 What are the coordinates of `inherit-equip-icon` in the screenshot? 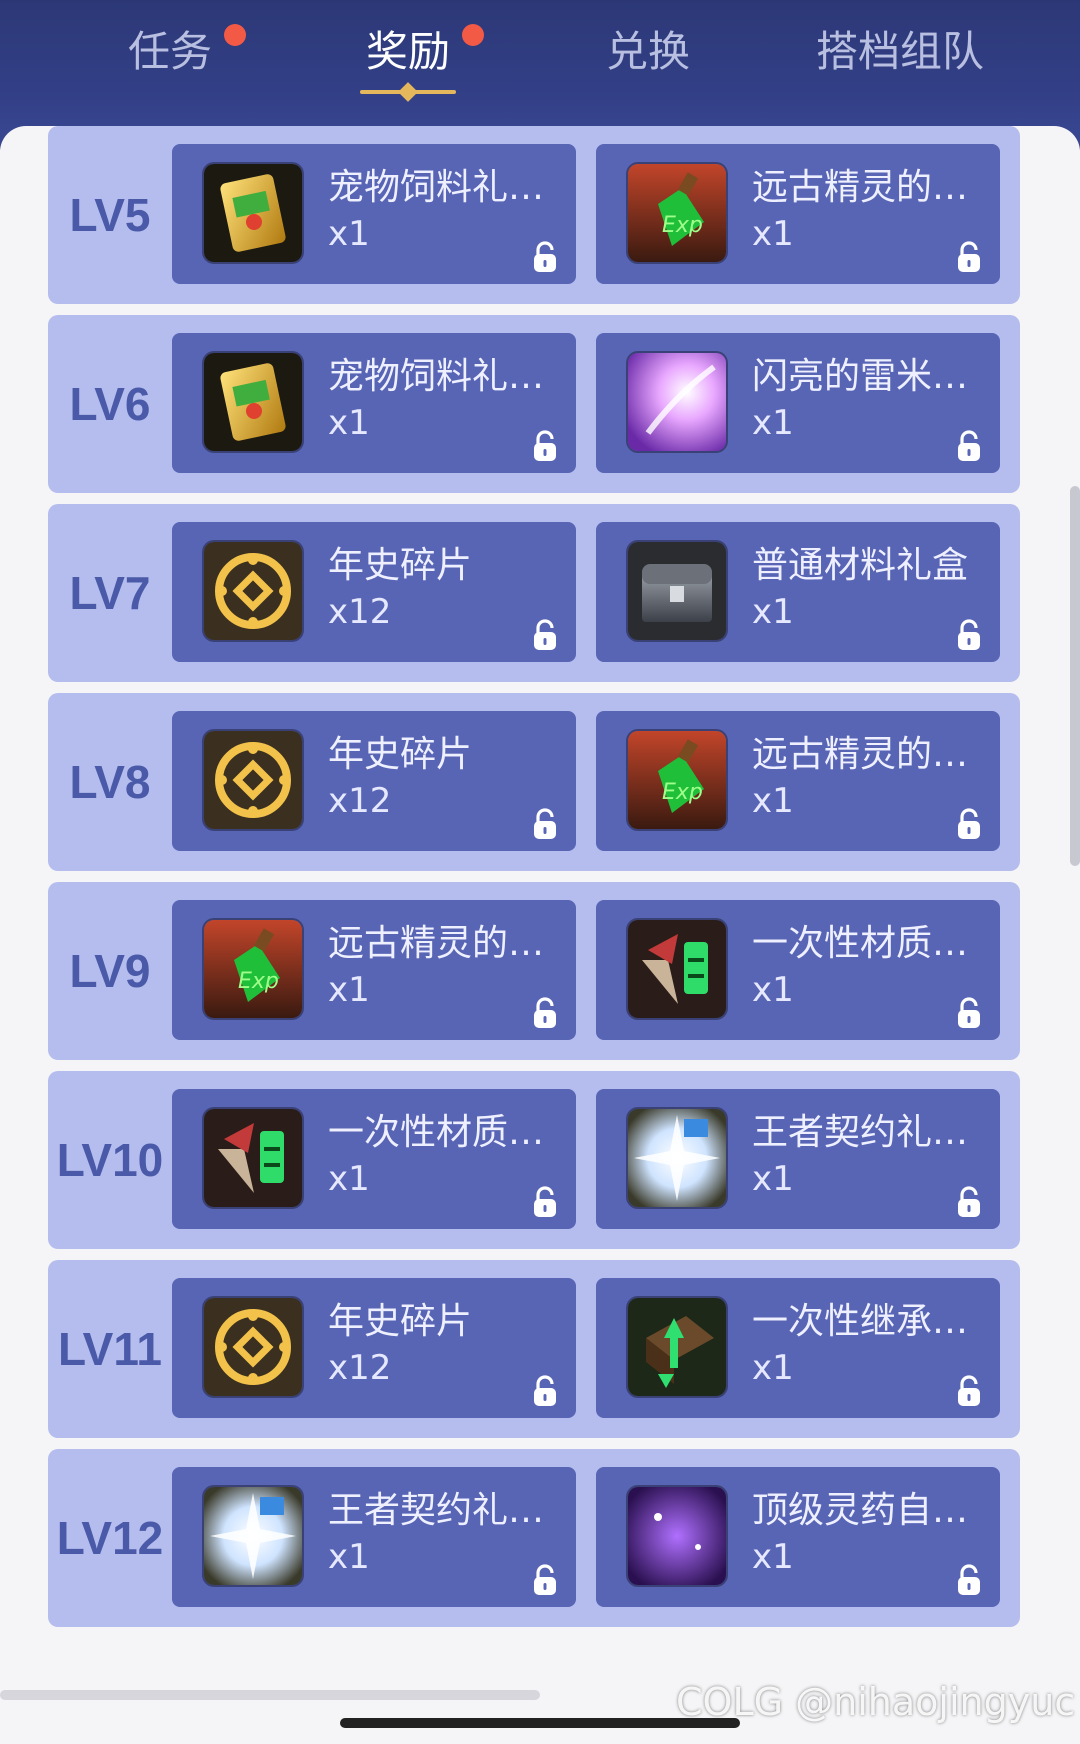 It's located at (677, 1347).